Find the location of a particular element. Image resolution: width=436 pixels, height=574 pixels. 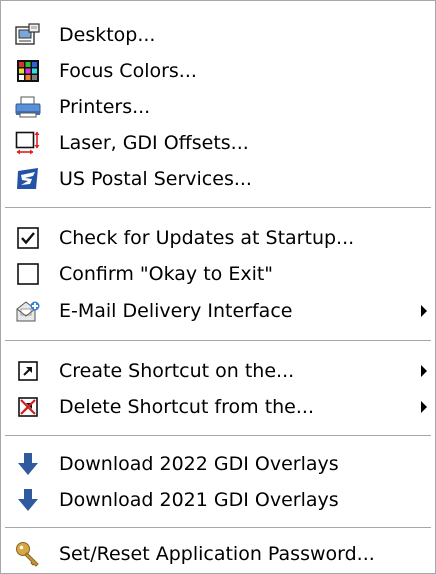

menu-item-label: Download 2022 GDI Overlays is located at coordinates (199, 464).